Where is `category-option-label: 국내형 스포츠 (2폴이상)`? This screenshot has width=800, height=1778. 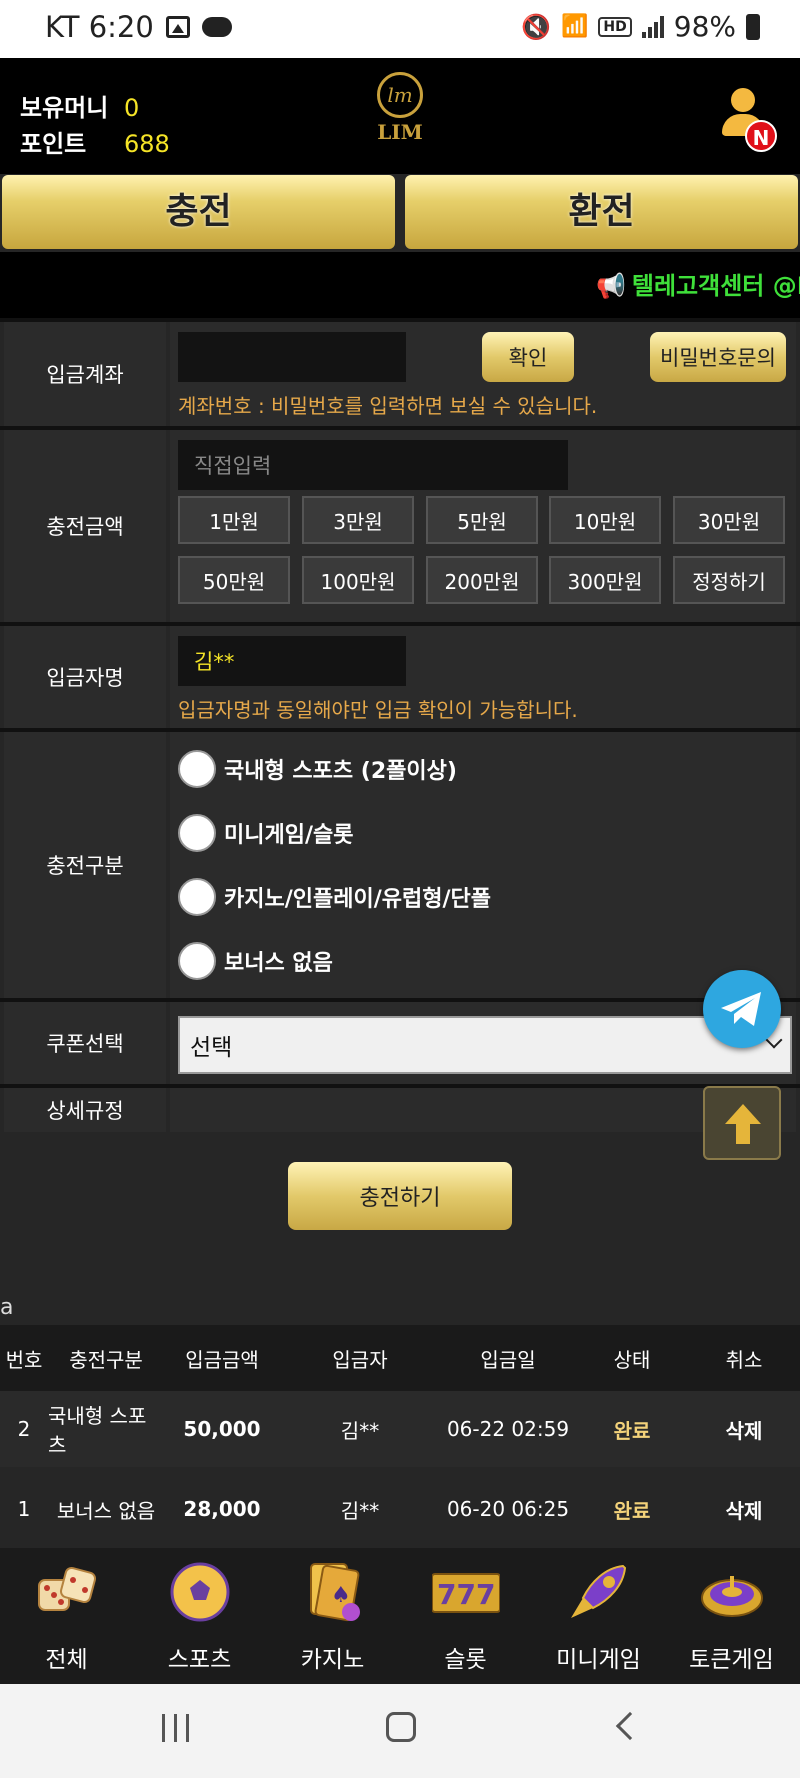 category-option-label: 국내형 스포츠 (2폴이상) is located at coordinates (340, 771).